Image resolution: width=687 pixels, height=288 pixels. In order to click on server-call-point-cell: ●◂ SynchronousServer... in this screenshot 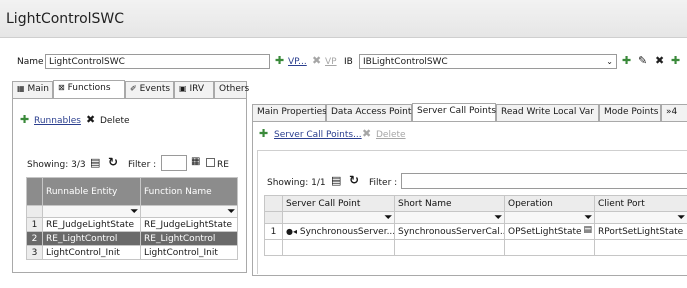, I will do `click(338, 231)`.